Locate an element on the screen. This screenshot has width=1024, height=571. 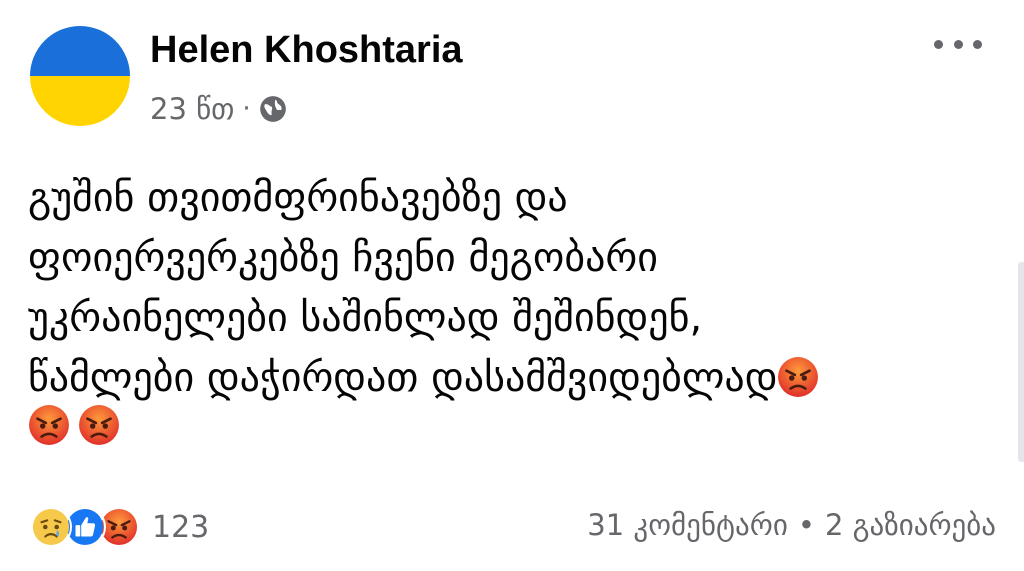
post-time: 23 წთ is located at coordinates (192, 109).